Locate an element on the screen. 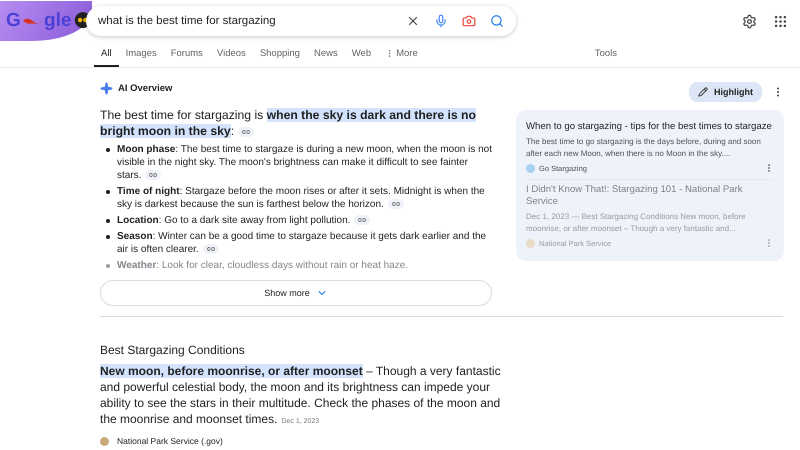  camera-icon is located at coordinates (469, 21).